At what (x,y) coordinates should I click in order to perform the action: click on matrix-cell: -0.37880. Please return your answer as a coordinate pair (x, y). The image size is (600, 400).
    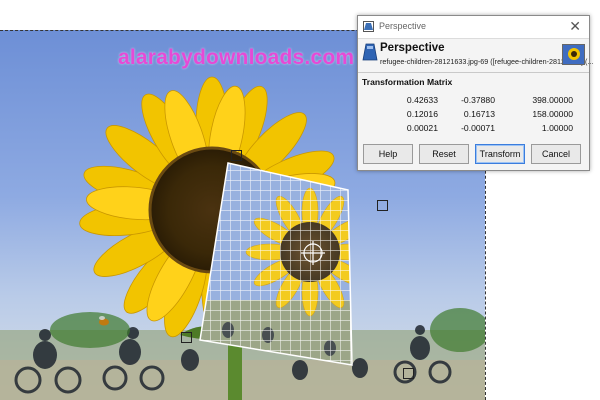
    Looking at the image, I should click on (478, 100).